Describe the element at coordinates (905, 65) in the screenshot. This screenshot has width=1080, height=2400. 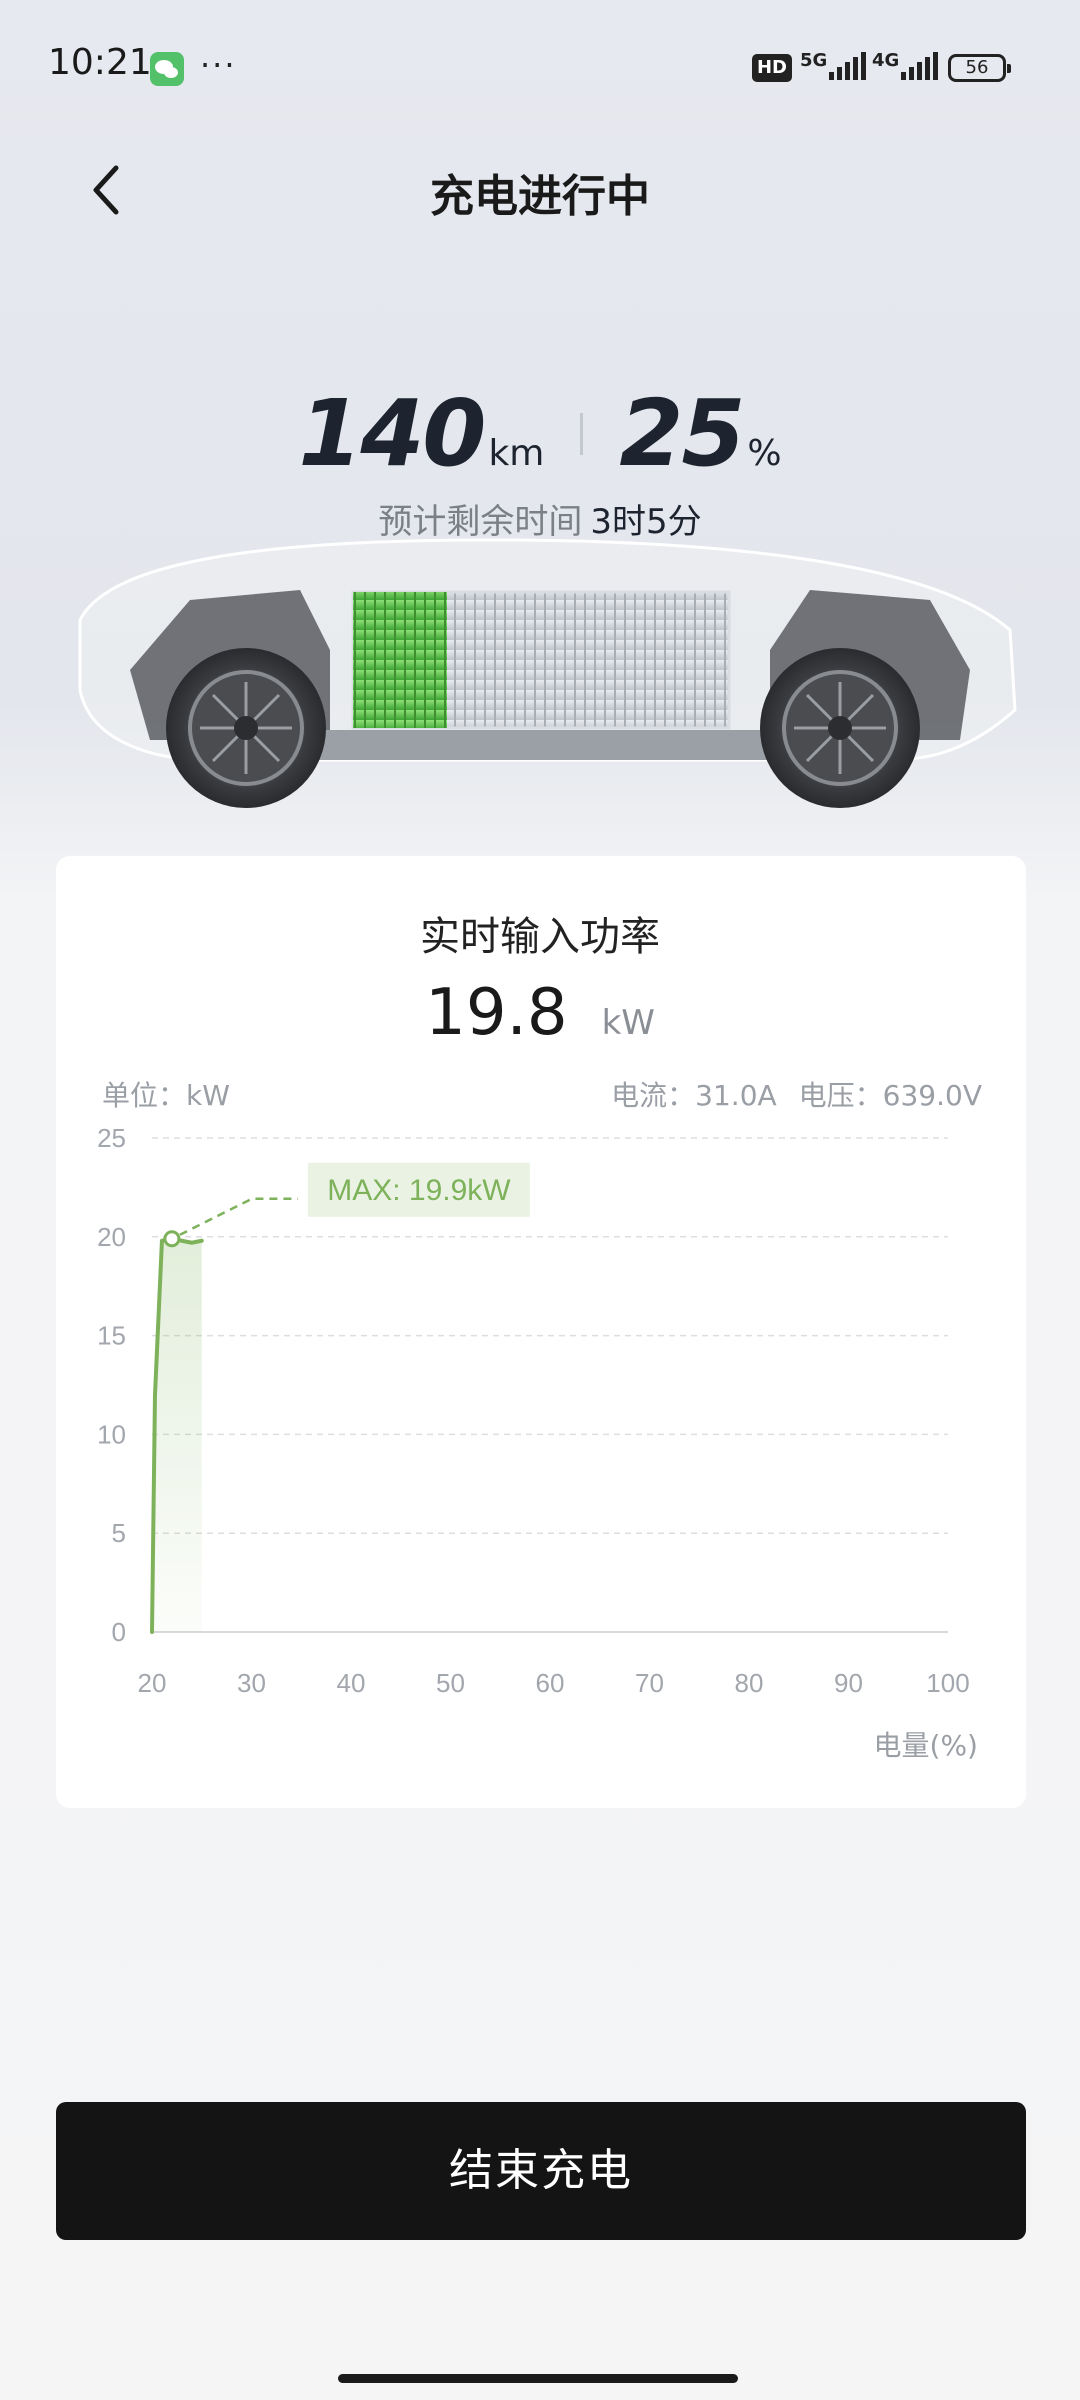
I see `signal-4g-icon: 4G` at that location.